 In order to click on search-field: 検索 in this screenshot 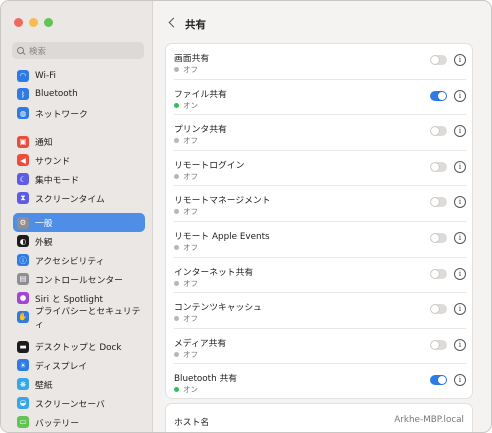, I will do `click(78, 50)`.